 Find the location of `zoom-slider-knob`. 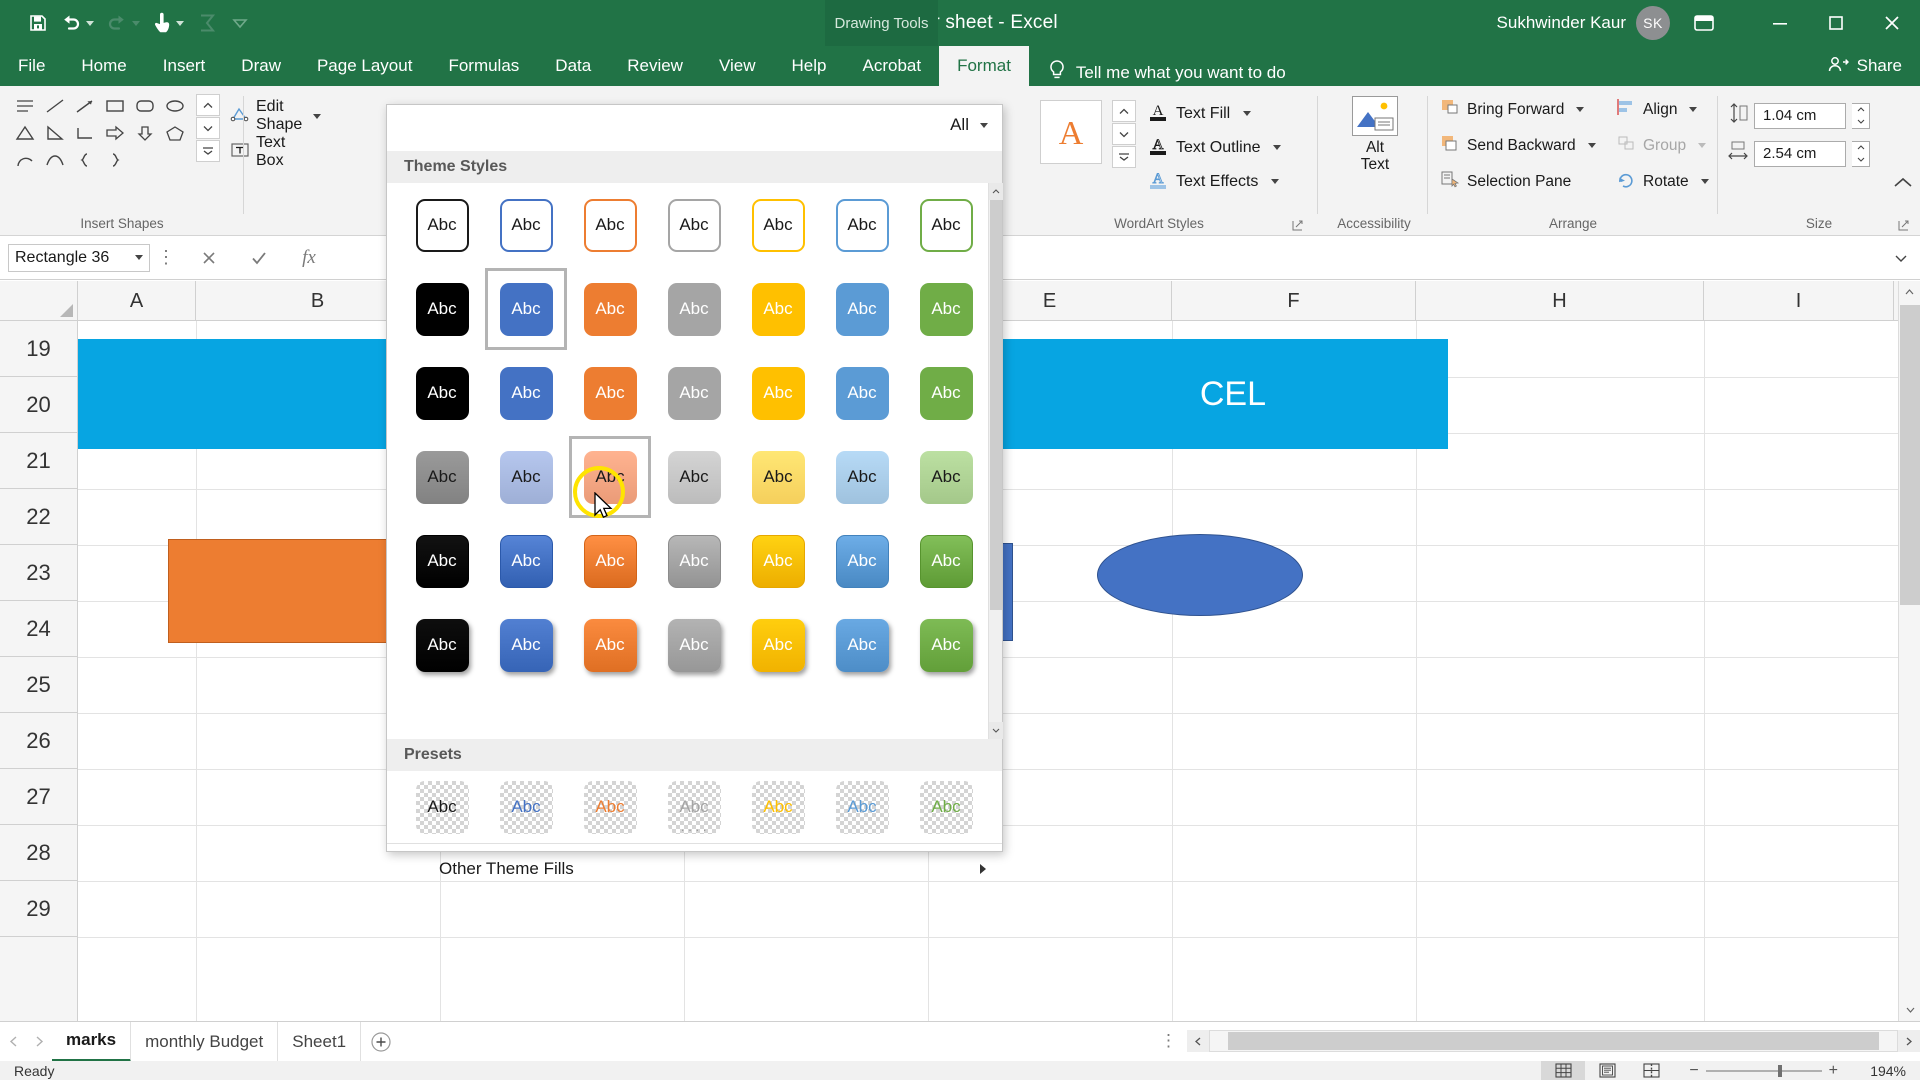

zoom-slider-knob is located at coordinates (1779, 1070).